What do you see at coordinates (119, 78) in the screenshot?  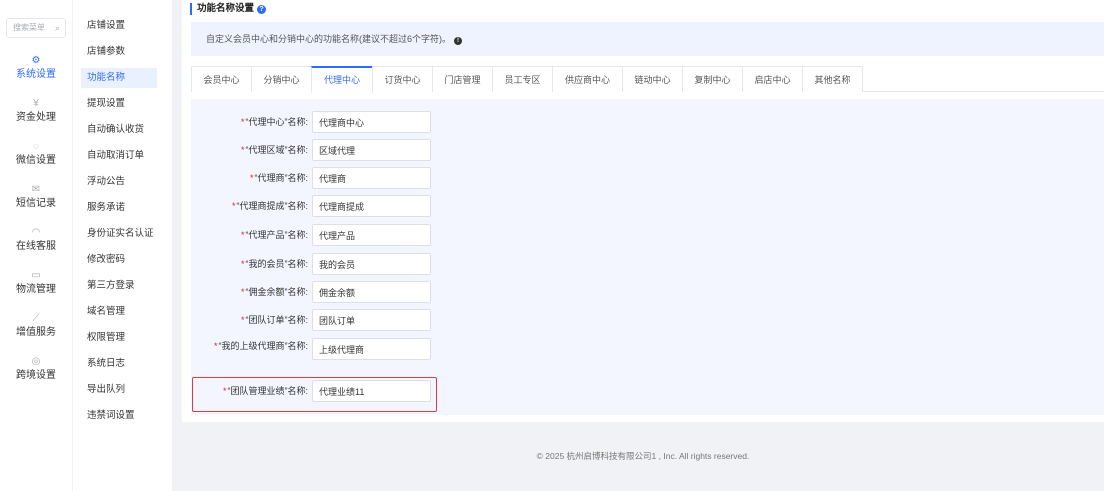 I see `submenu-item-feature-names: 功能名称` at bounding box center [119, 78].